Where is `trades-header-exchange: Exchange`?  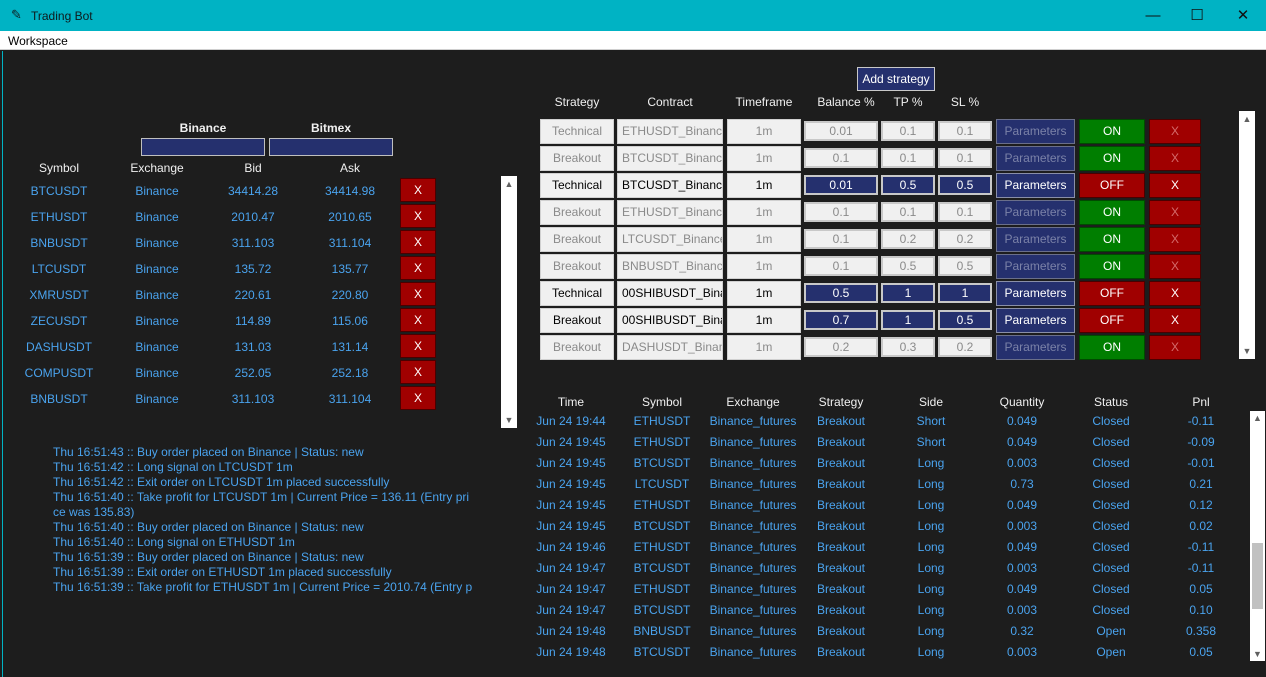 trades-header-exchange: Exchange is located at coordinates (753, 402).